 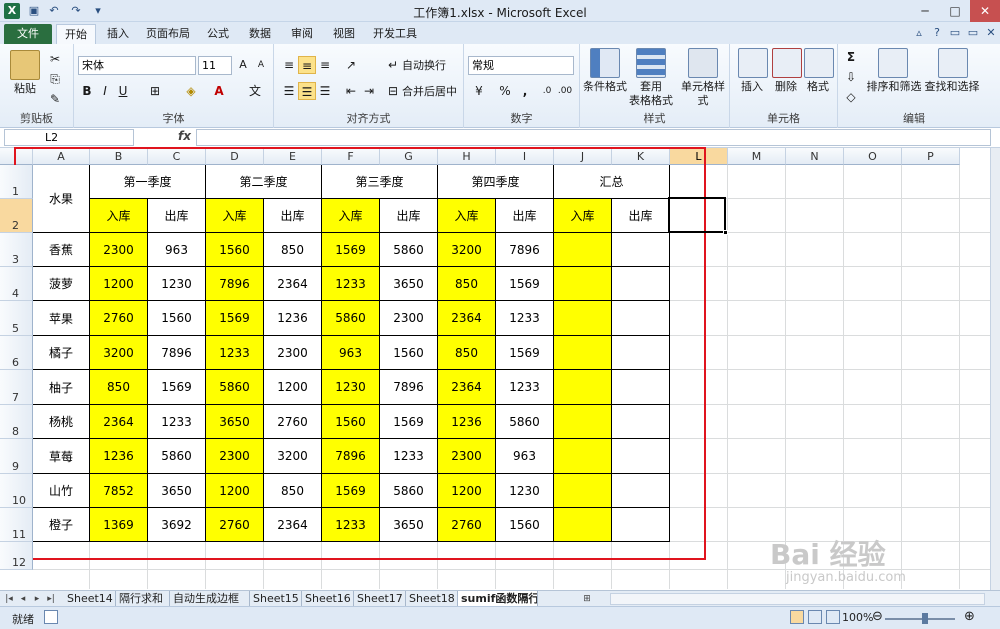 I want to click on prev-sheet-icon: ◂, so click(x=23, y=599).